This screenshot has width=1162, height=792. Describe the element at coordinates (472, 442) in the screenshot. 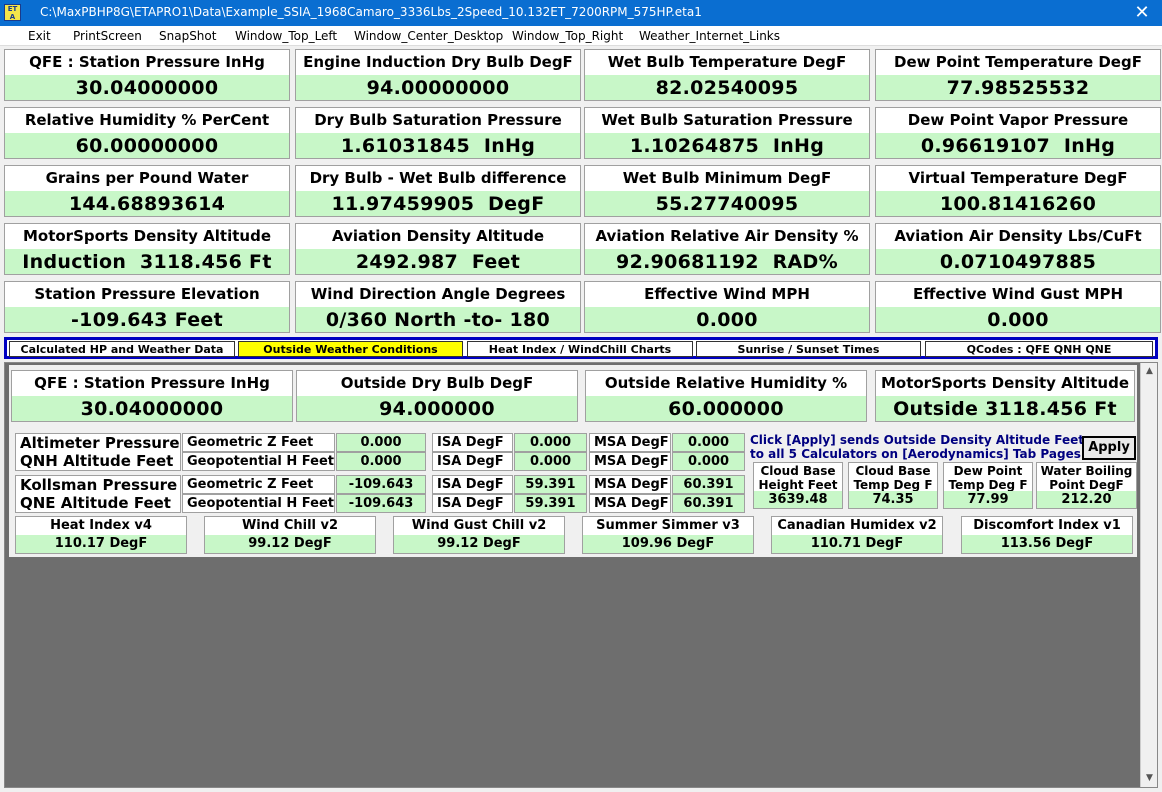

I see `qnh-geometric-isa-label: ISA DegF` at that location.